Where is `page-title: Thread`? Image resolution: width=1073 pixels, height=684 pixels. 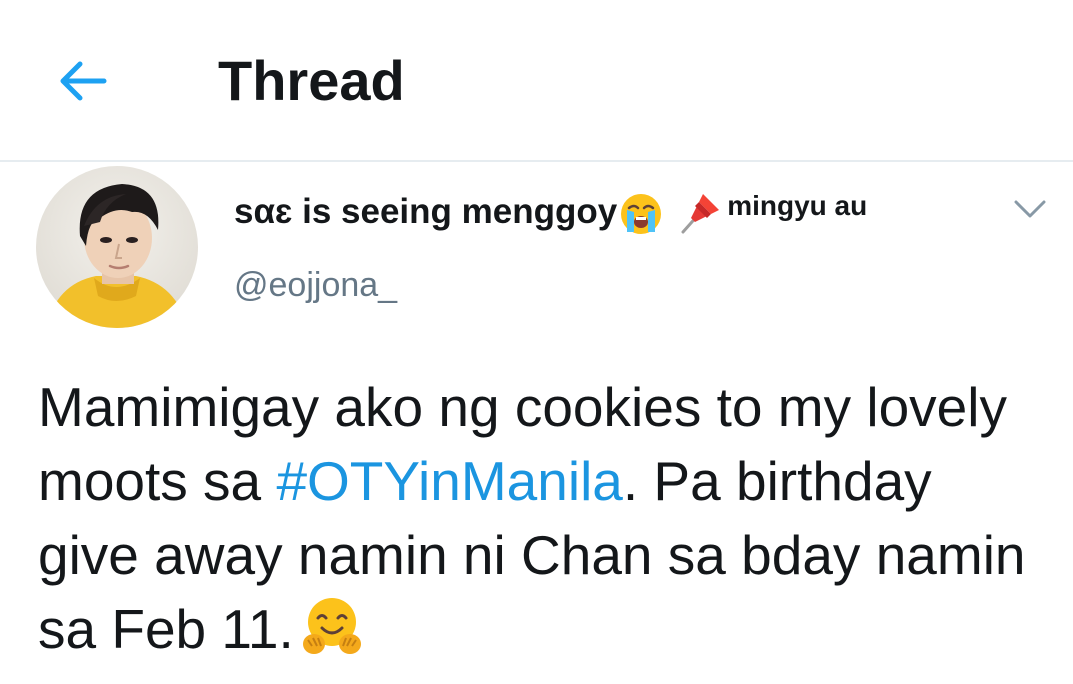 page-title: Thread is located at coordinates (311, 80).